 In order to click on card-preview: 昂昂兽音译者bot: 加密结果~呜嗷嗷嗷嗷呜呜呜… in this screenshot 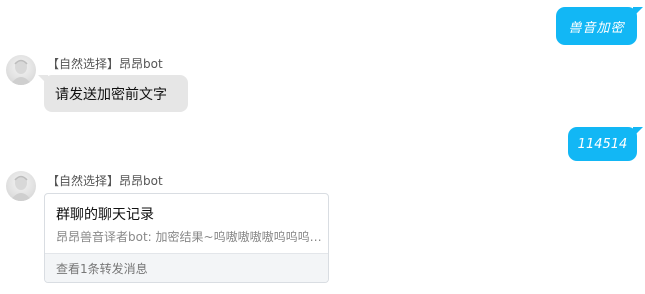, I will do `click(189, 237)`.